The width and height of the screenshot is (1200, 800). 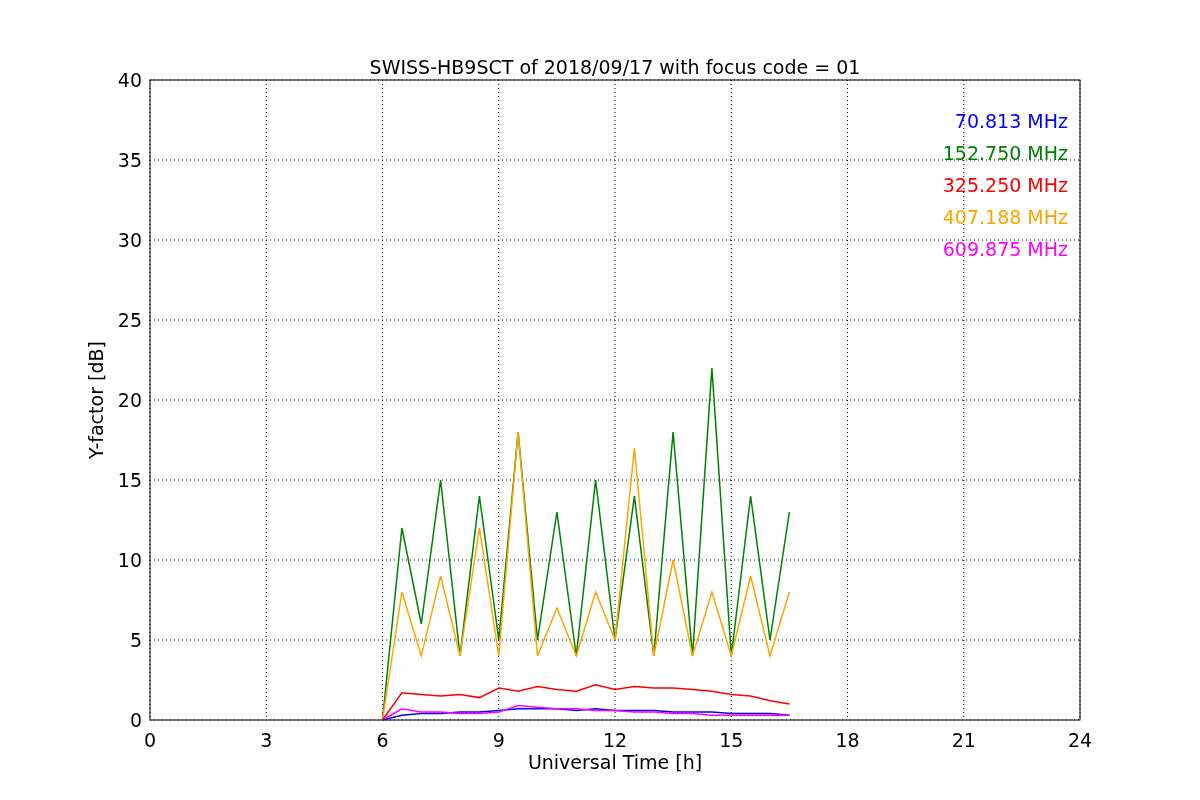 What do you see at coordinates (129, 560) in the screenshot?
I see `y-tick-label: 10` at bounding box center [129, 560].